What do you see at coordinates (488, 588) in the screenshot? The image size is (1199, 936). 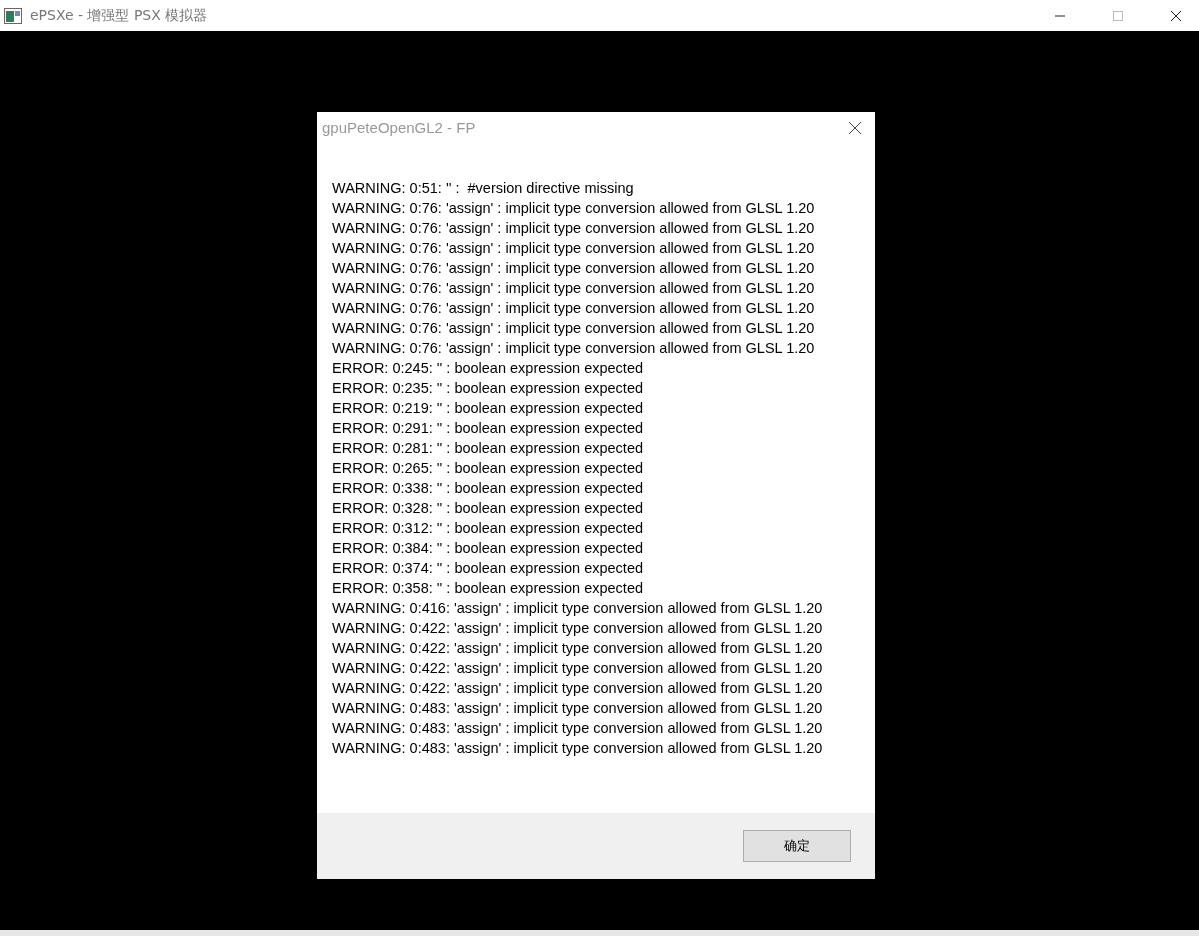 I see `log-line: ERROR: 0:358: '' : boolean expression expected` at bounding box center [488, 588].